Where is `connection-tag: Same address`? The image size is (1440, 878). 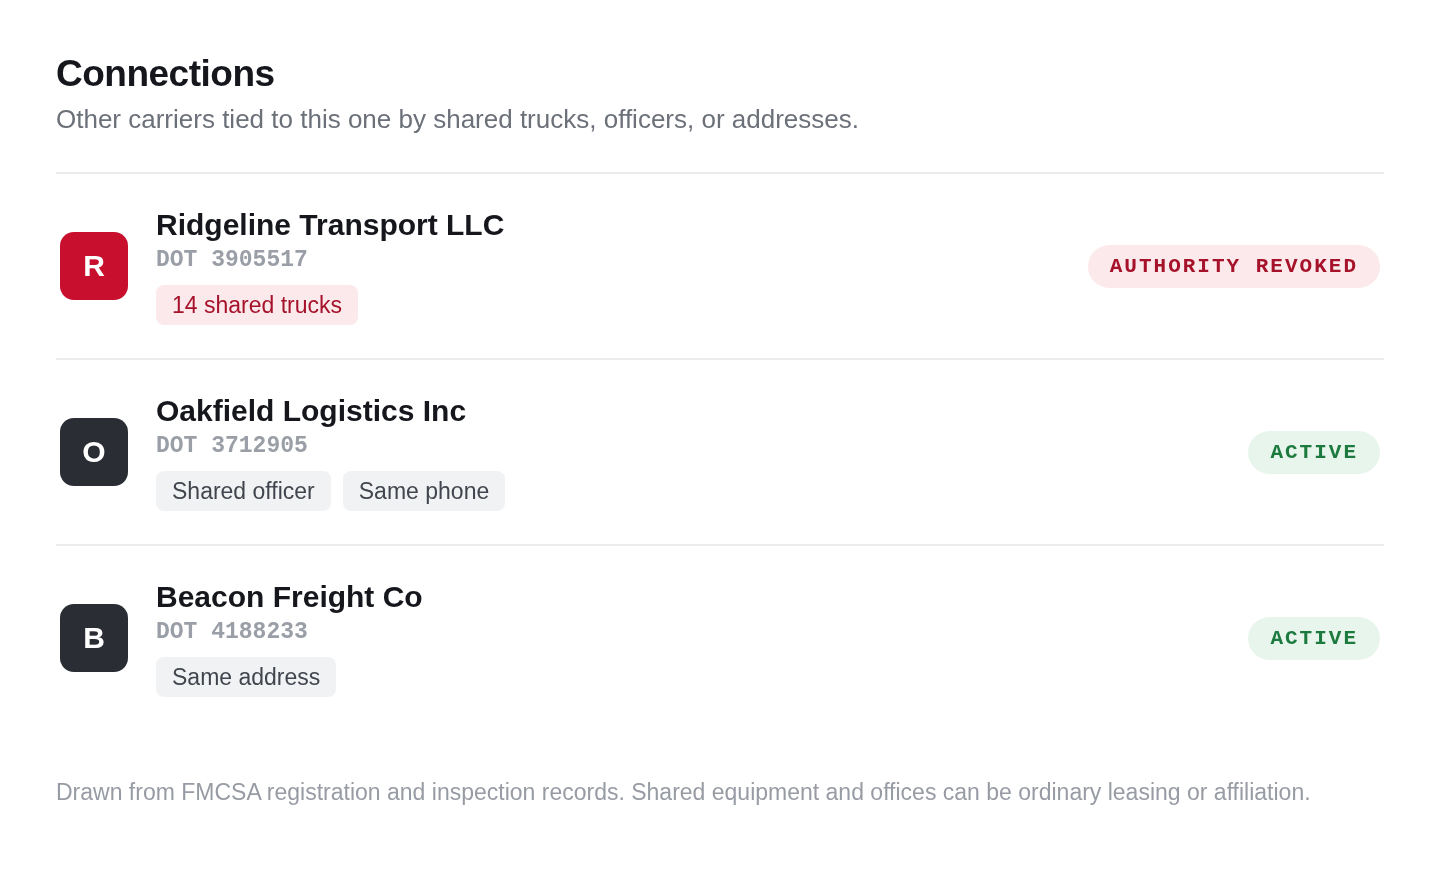
connection-tag: Same address is located at coordinates (246, 677).